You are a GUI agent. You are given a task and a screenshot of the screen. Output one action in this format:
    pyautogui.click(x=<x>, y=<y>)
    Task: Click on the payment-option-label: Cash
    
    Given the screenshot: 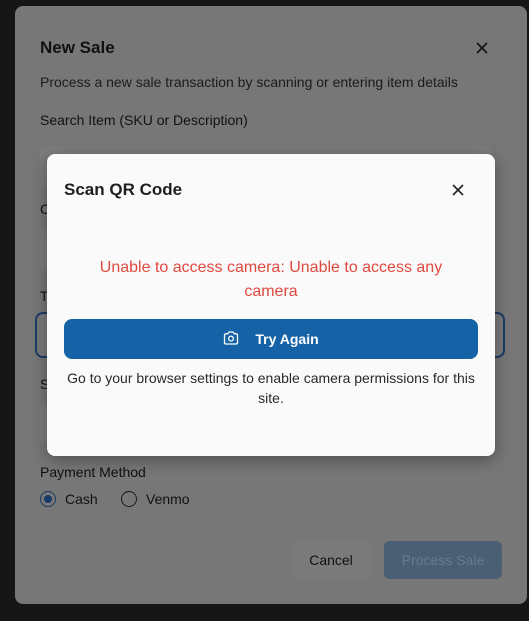 What is the action you would take?
    pyautogui.click(x=81, y=499)
    